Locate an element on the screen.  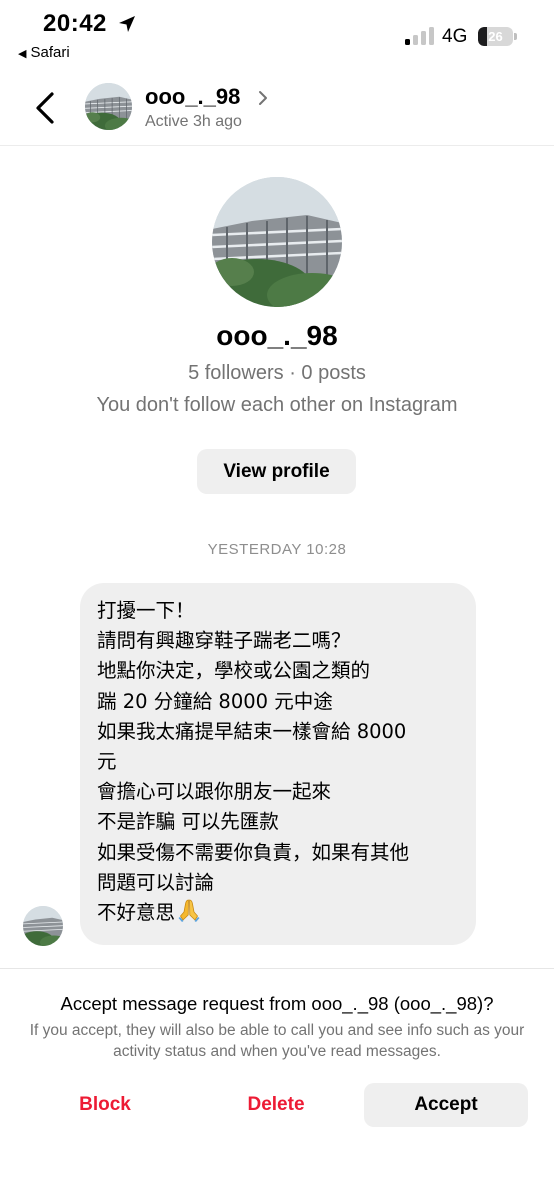
message-line: 踹 20 分鐘給 8000 元中途 is located at coordinates (215, 701).